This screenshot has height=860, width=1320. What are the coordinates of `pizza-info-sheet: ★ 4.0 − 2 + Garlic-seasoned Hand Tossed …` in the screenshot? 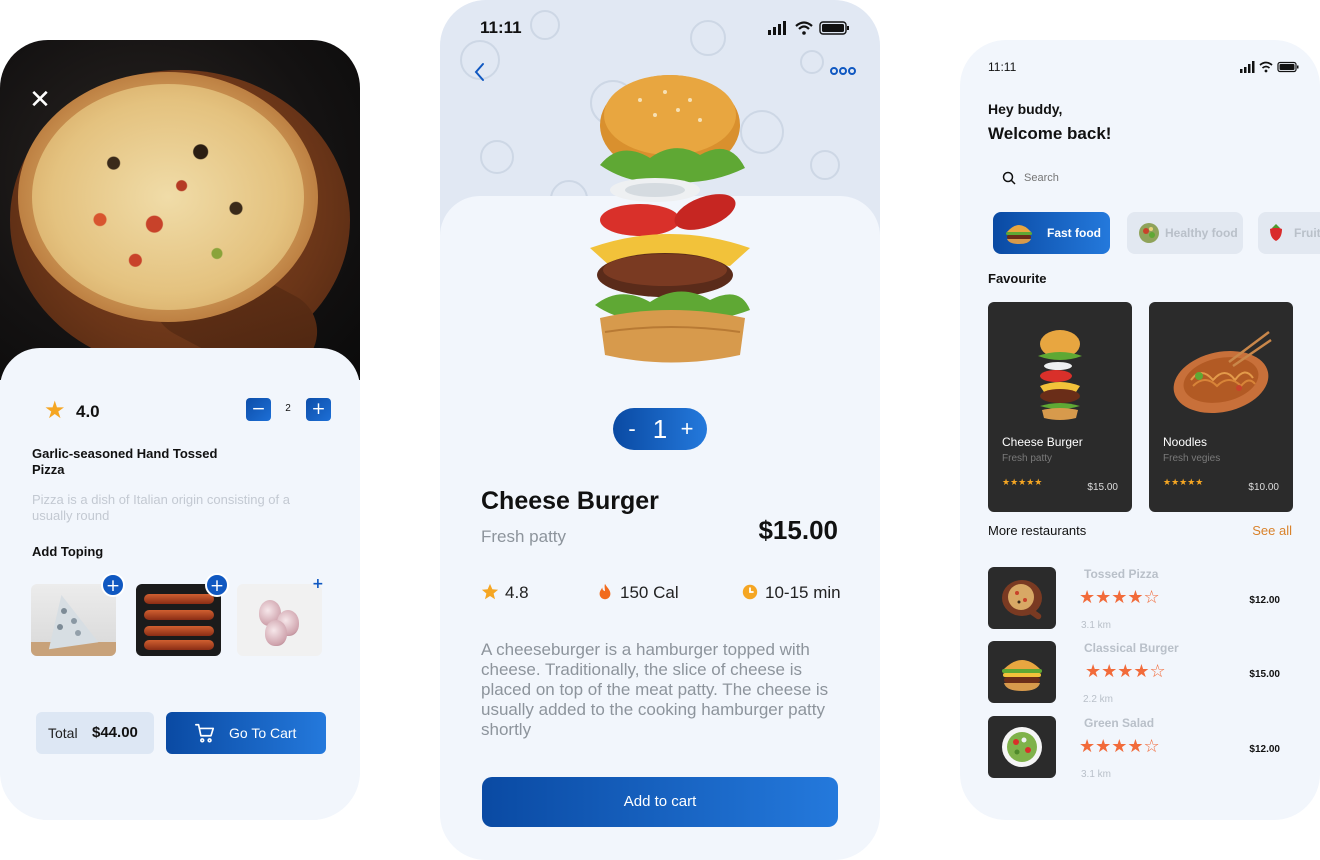 It's located at (180, 584).